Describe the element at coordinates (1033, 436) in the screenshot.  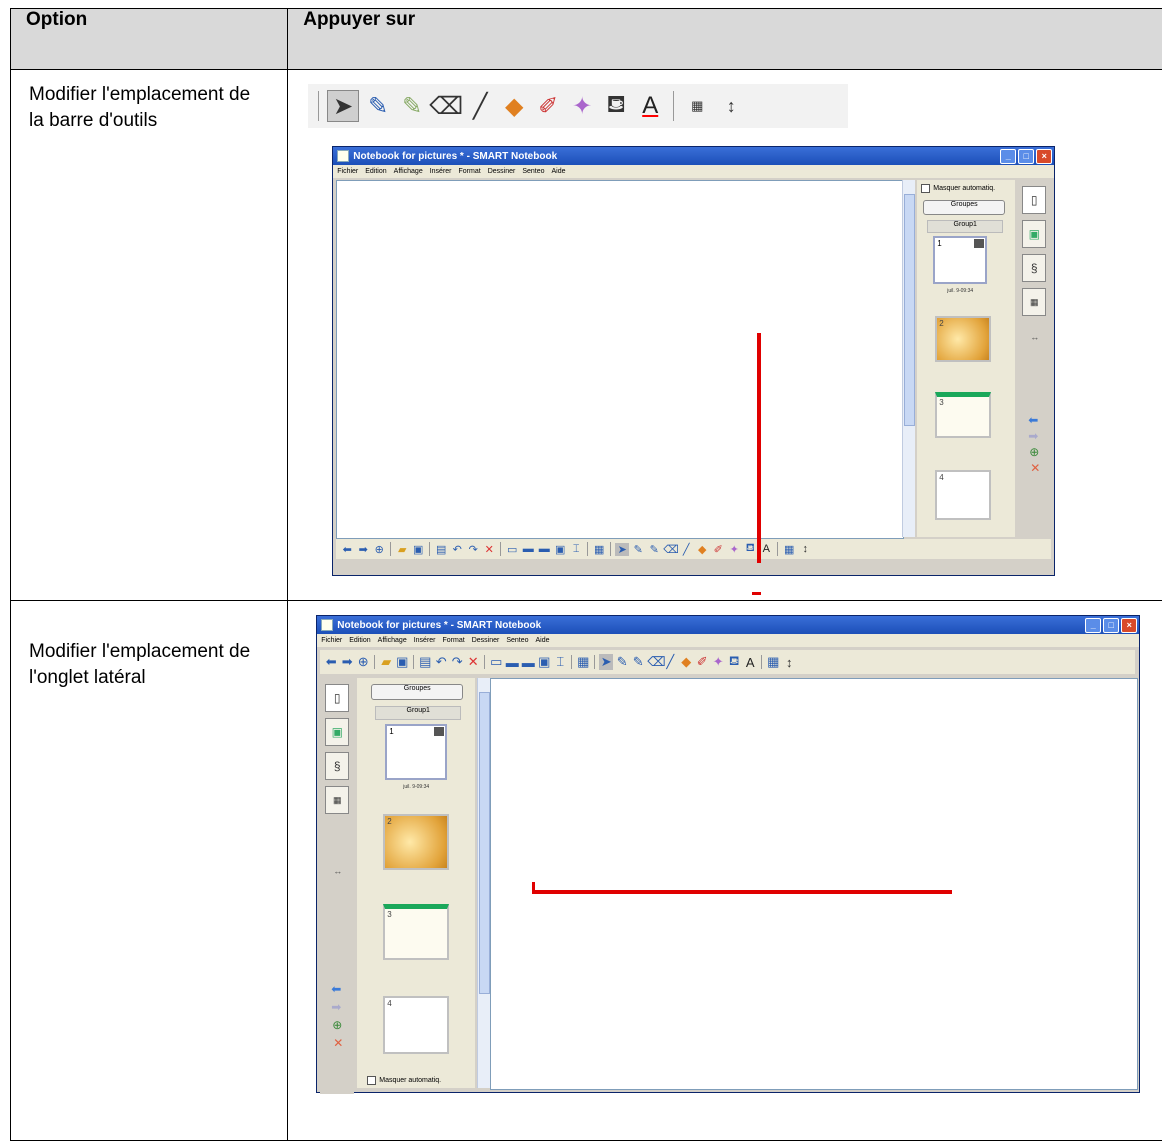
I see `next-page-icon: ➡` at that location.